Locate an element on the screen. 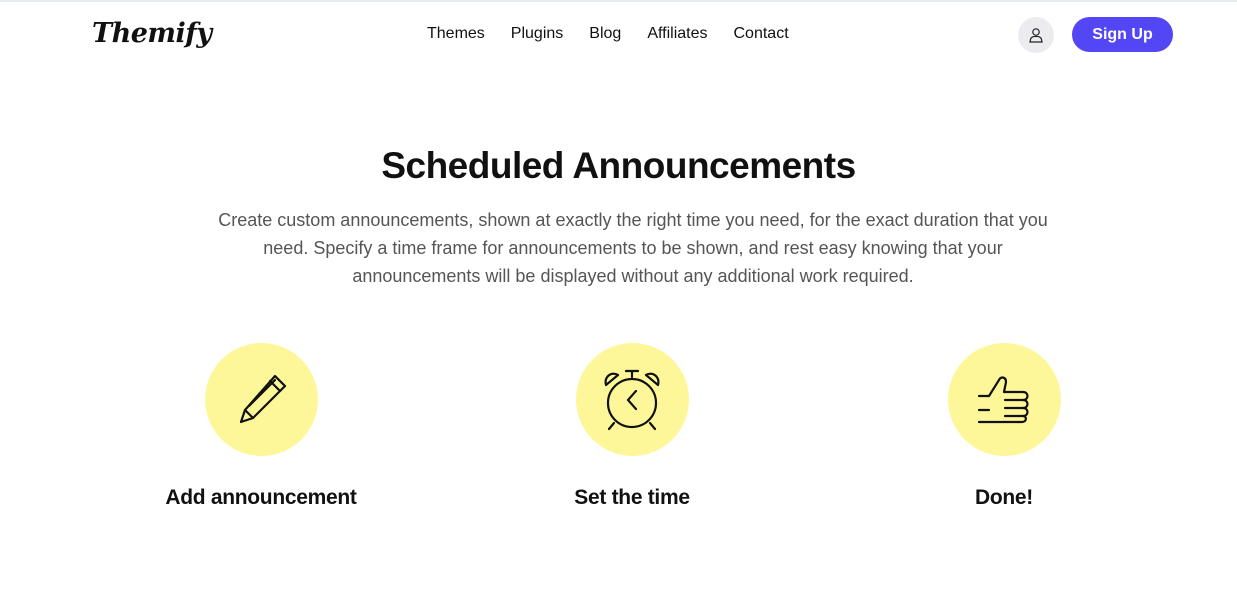  logo: Themify is located at coordinates (152, 33).